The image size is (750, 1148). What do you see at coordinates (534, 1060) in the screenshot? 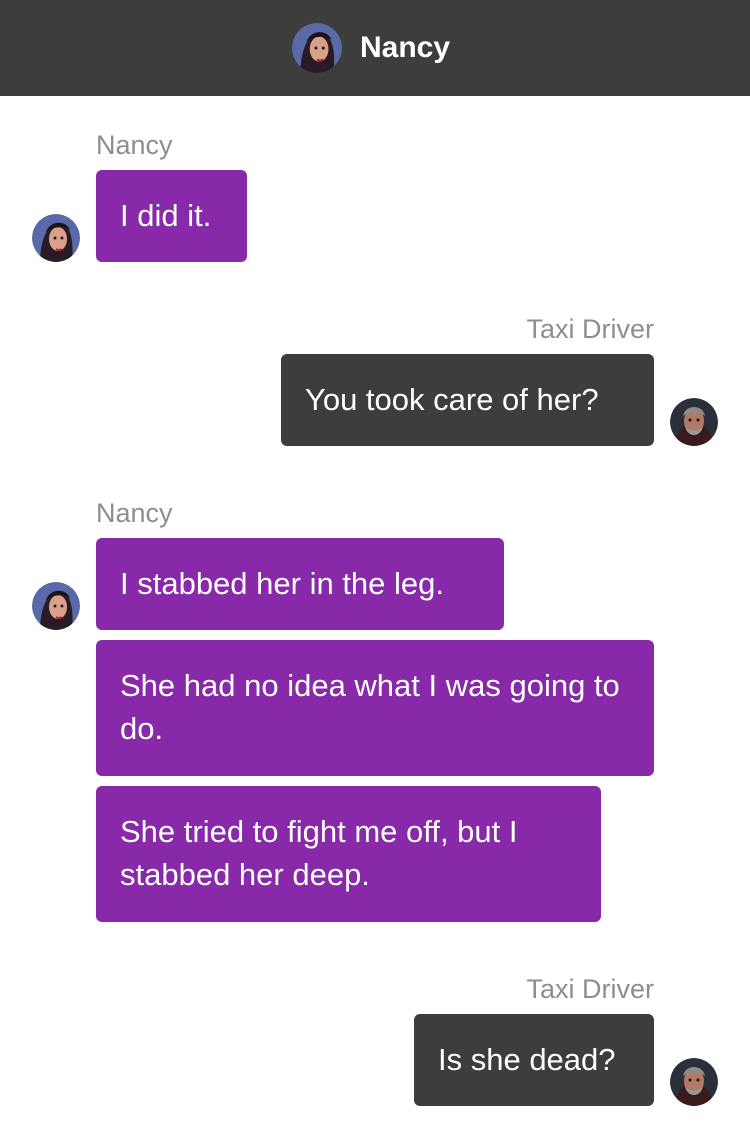
I see `message-bubble: Is she dead?` at bounding box center [534, 1060].